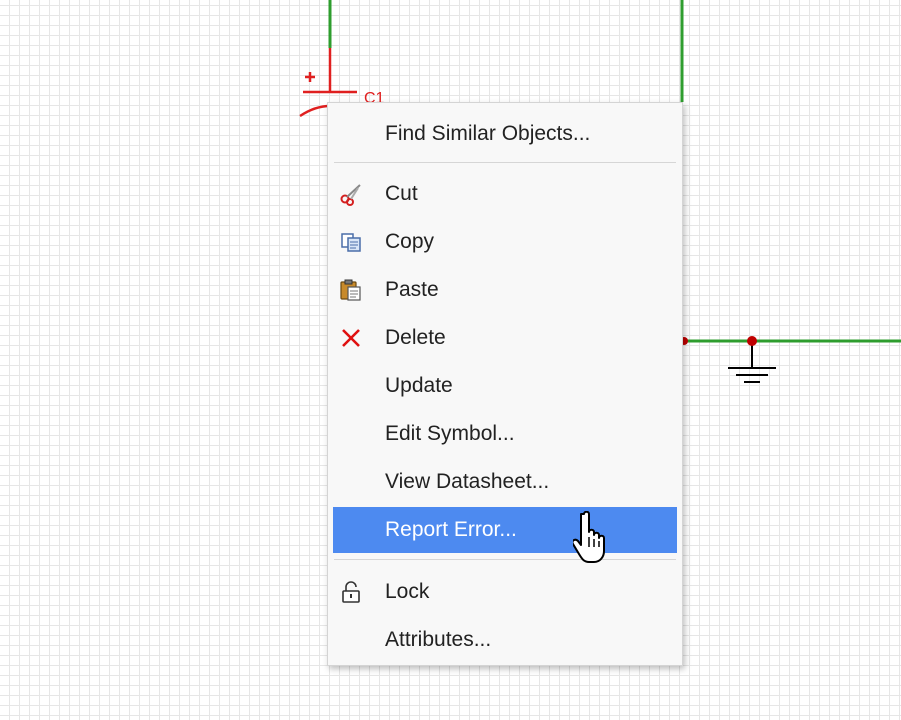 The width and height of the screenshot is (901, 720). Describe the element at coordinates (412, 289) in the screenshot. I see `menu-item-label: Paste` at that location.